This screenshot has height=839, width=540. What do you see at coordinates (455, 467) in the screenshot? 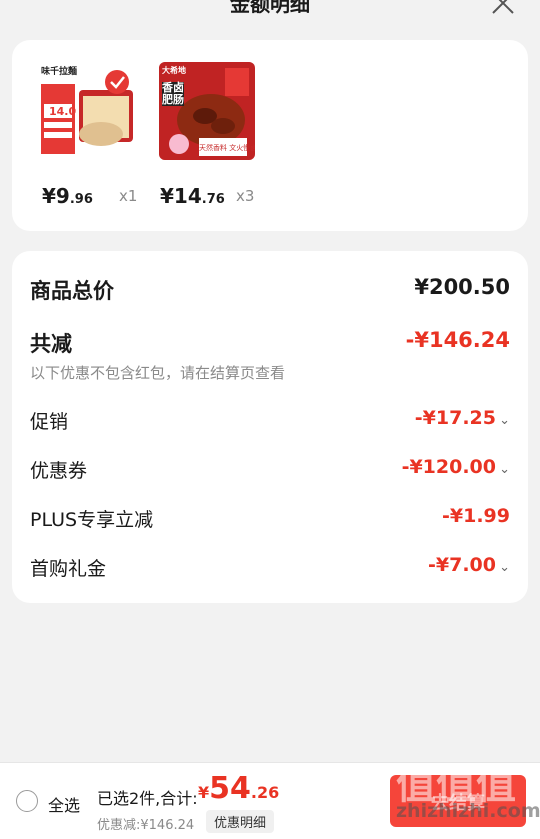
I see `coupon-value: -¥120.00 ⌄` at bounding box center [455, 467].